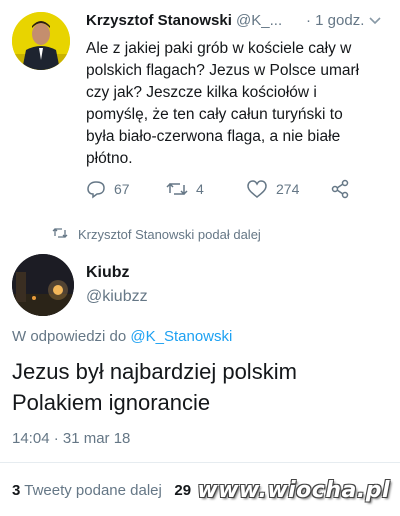  Describe the element at coordinates (122, 189) in the screenshot. I see `reply-count: 67` at that location.